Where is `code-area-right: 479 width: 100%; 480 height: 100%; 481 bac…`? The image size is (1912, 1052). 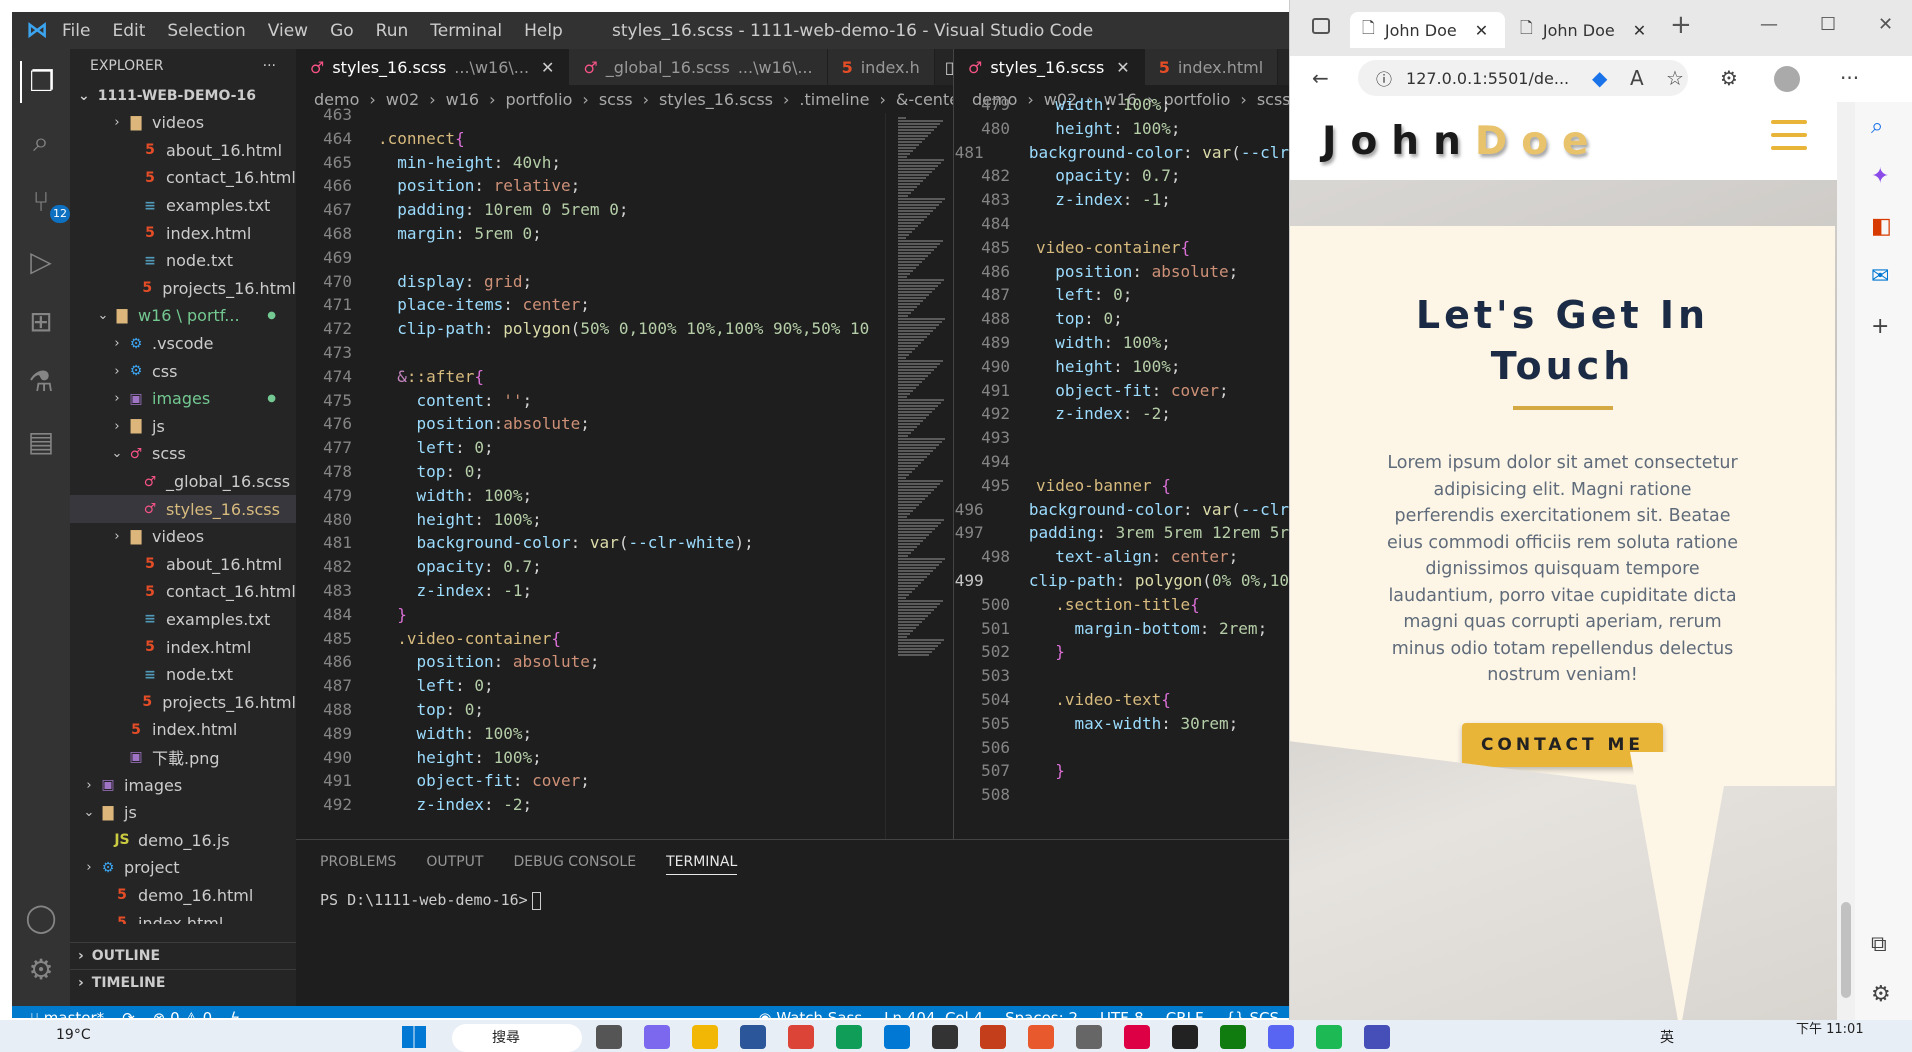
code-area-right: 479 width: 100%; 480 height: 100%; 481 bac… is located at coordinates (1121, 467).